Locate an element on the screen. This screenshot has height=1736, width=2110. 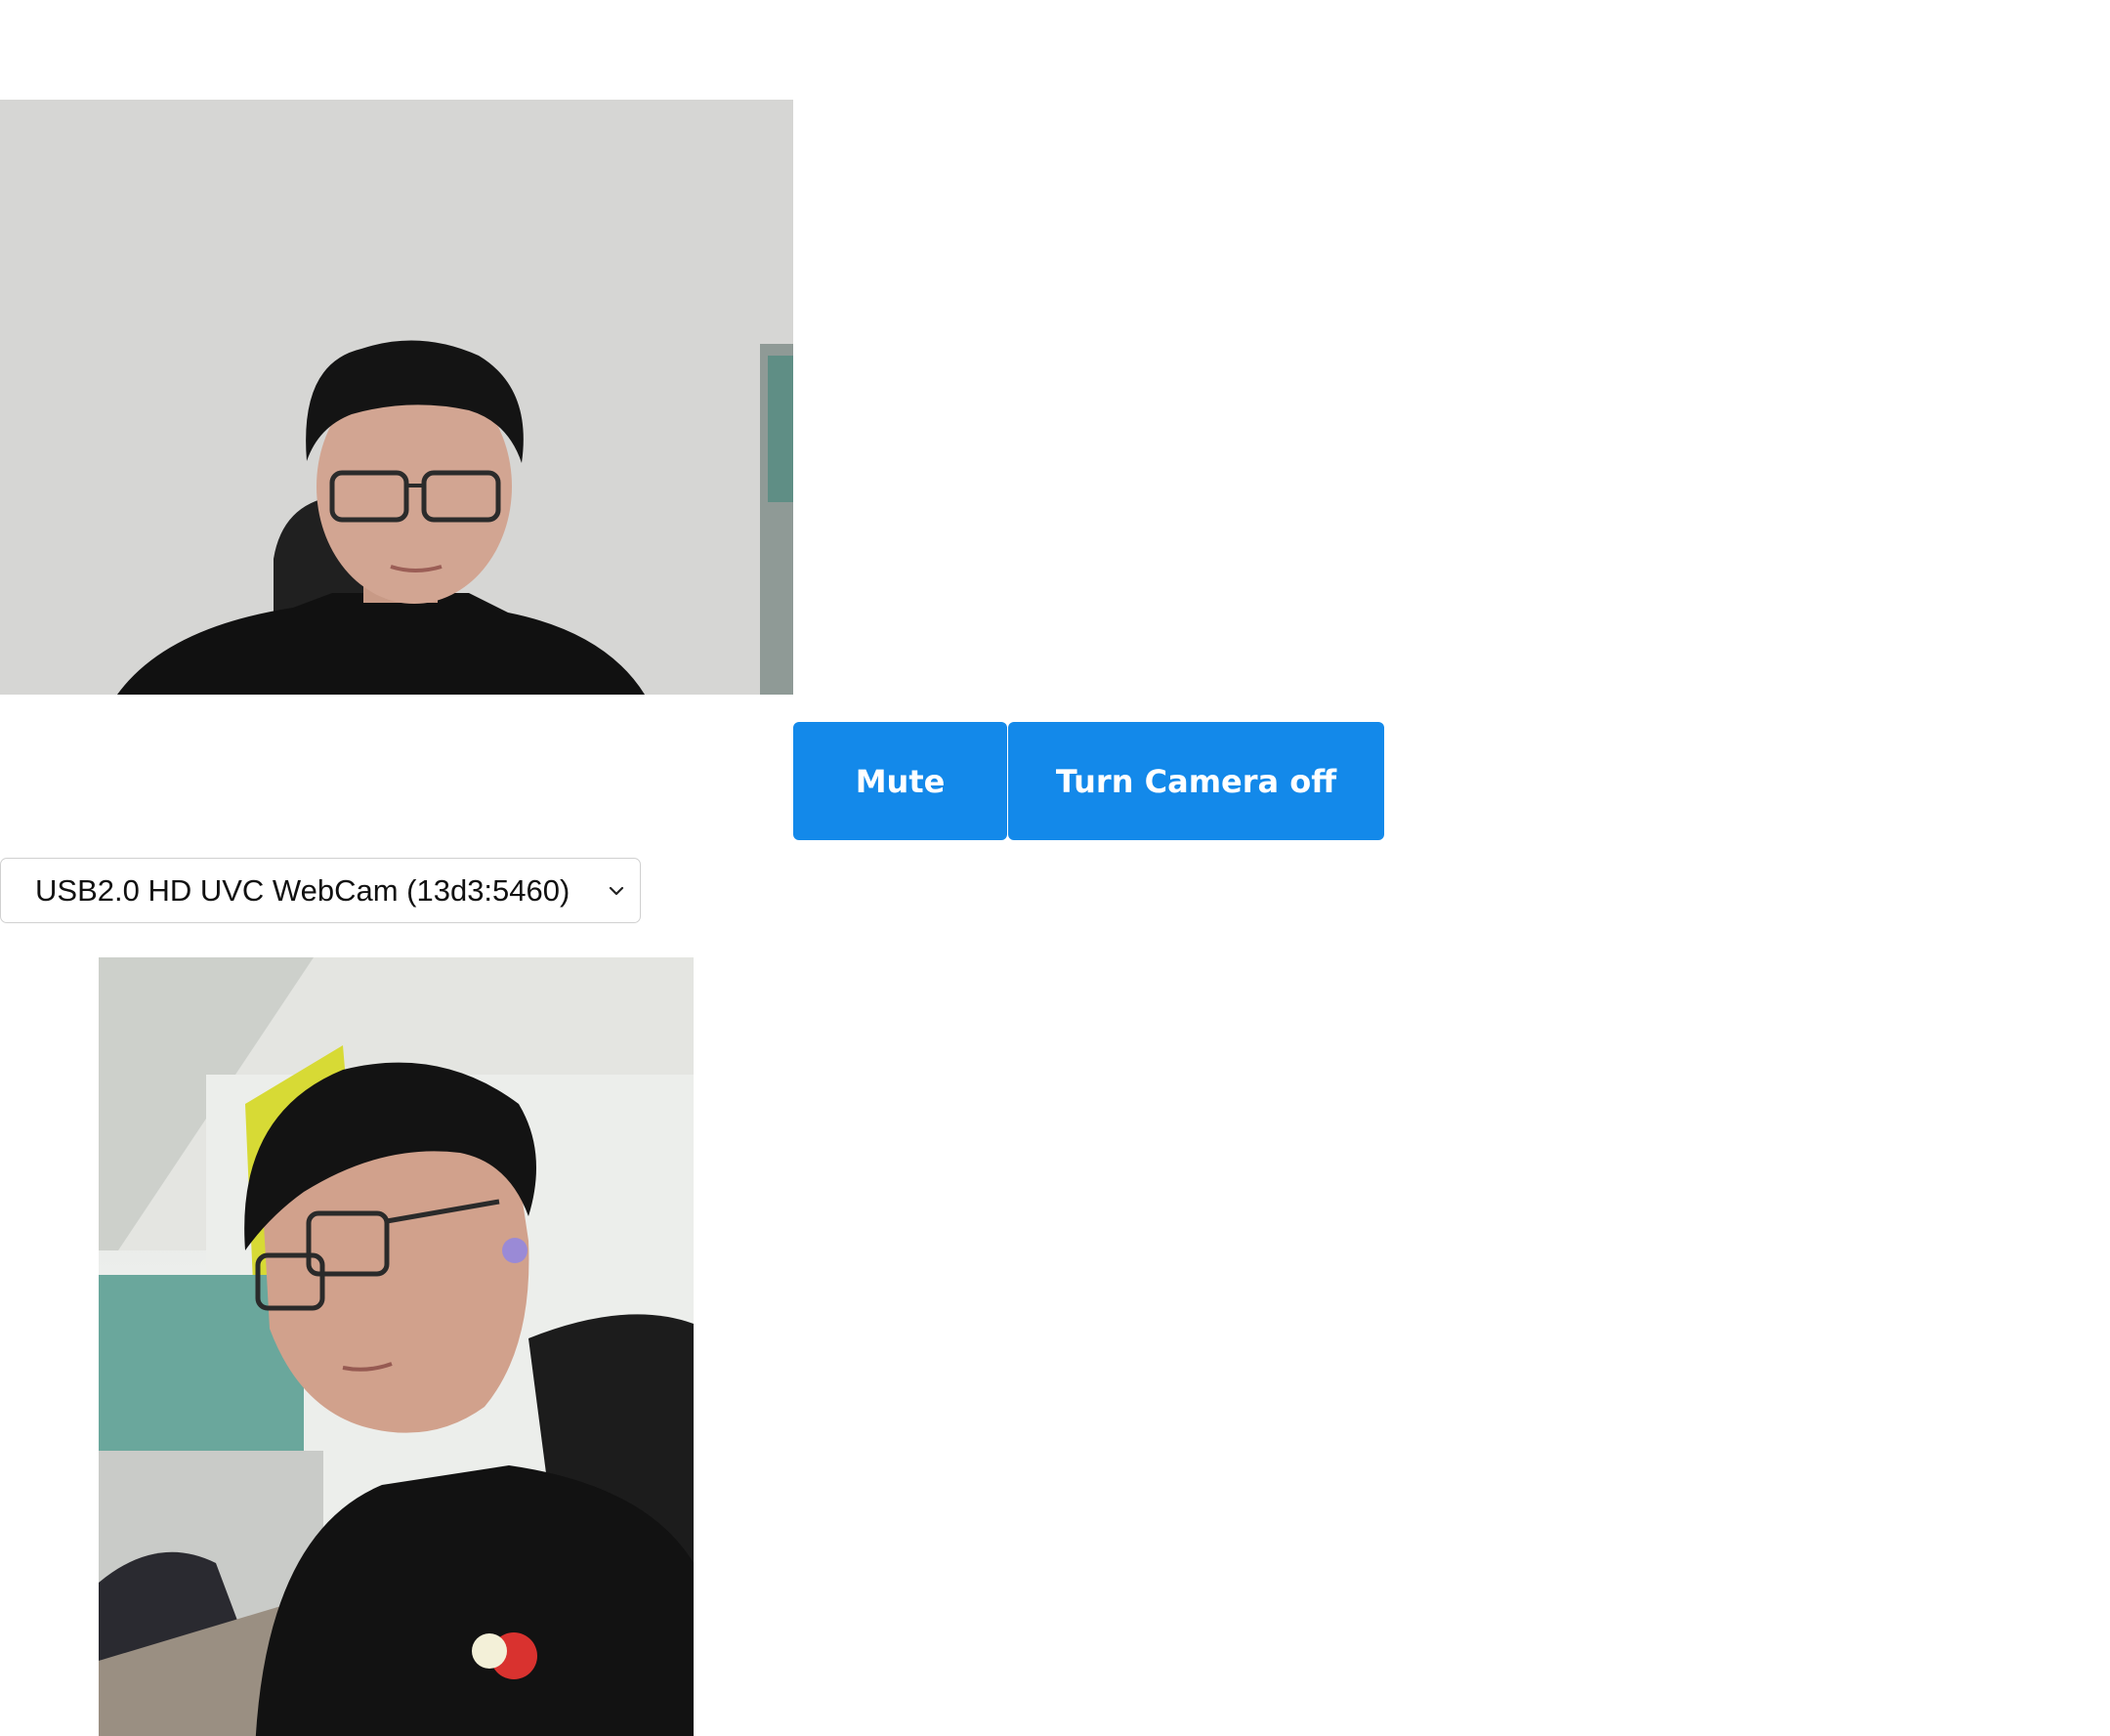
peer-video-frame is located at coordinates (396, 1346).